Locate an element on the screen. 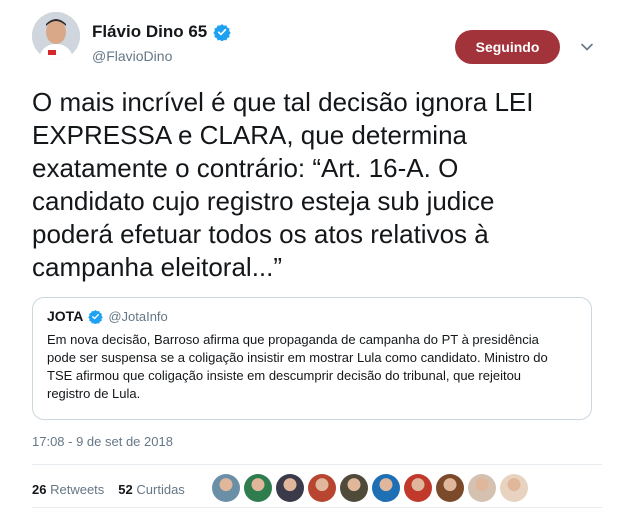 This screenshot has height=515, width=629. quoted-tweet-header: JOTA @JotaInfo is located at coordinates (107, 316).